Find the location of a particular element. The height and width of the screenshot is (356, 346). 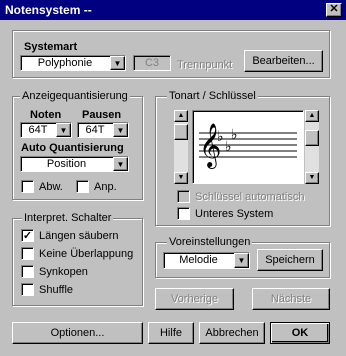

systemart-label: Systemart is located at coordinates (51, 47).